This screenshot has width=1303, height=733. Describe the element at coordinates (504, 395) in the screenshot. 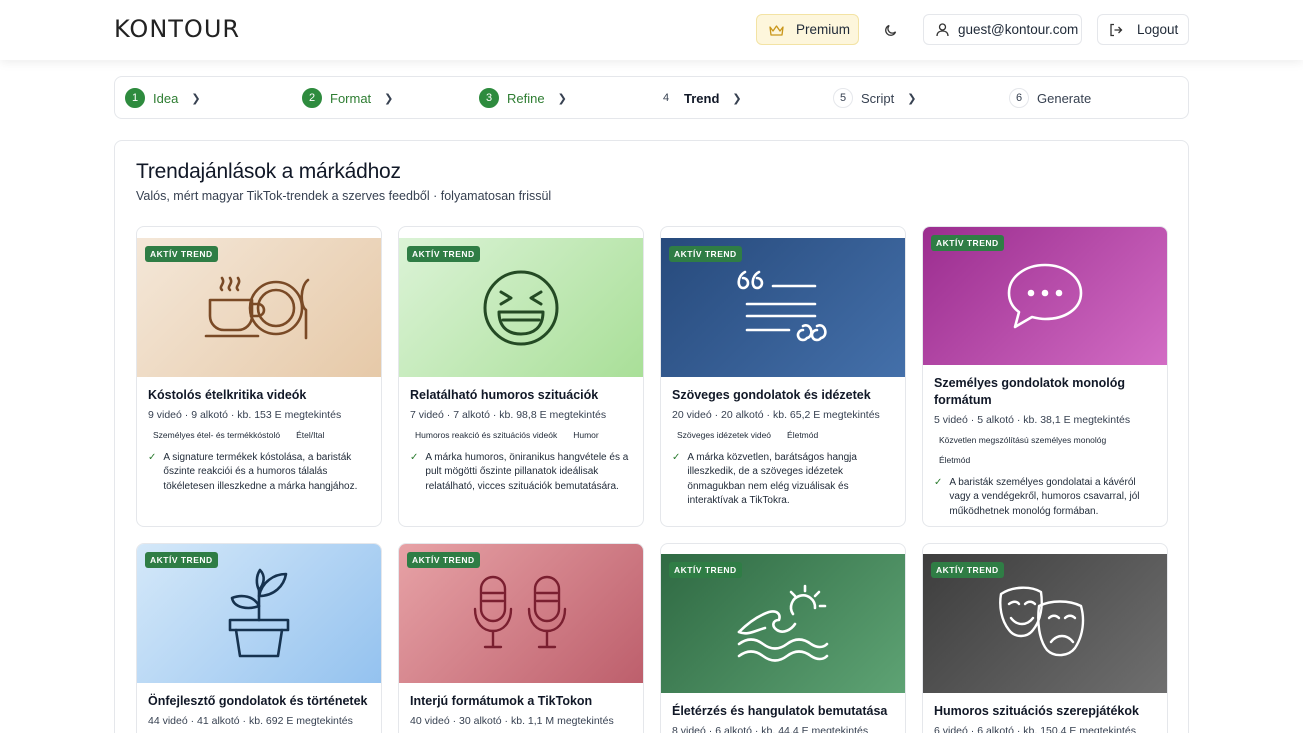

I see `trend-card-title: Relatálható humoros szituációk` at that location.